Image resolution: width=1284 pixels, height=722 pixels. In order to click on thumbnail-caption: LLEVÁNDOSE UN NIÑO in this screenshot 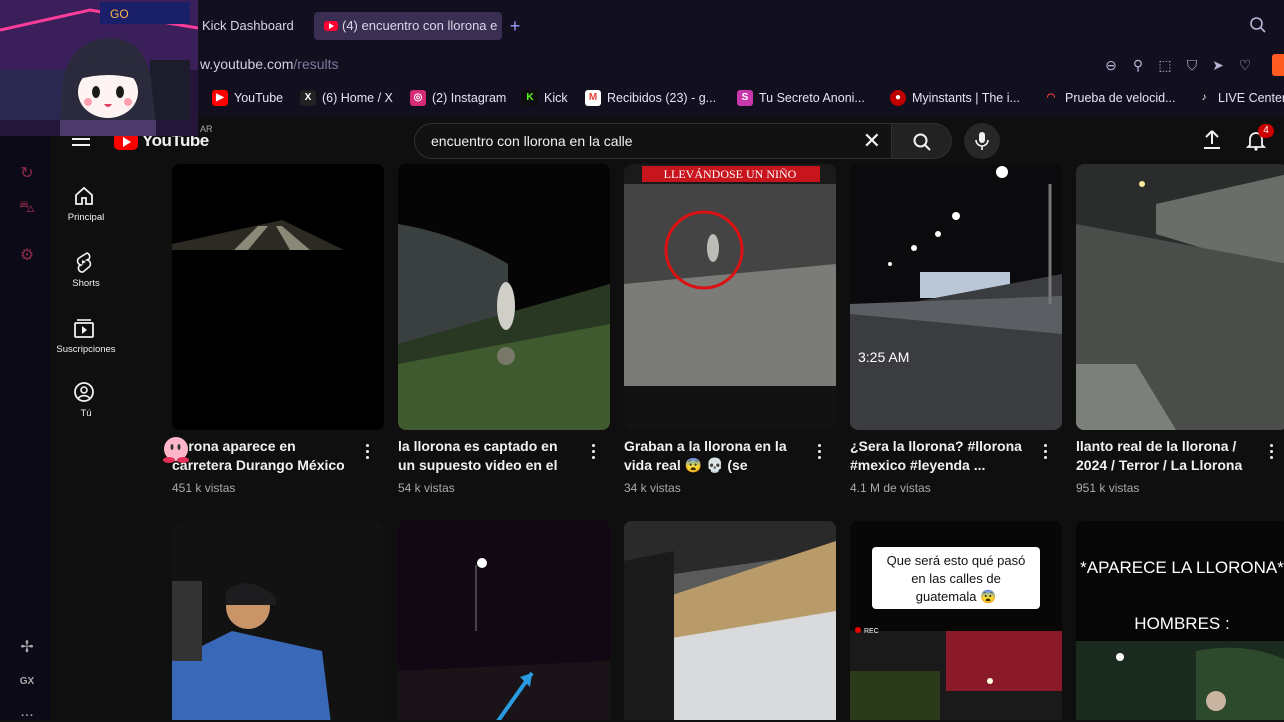, I will do `click(730, 174)`.